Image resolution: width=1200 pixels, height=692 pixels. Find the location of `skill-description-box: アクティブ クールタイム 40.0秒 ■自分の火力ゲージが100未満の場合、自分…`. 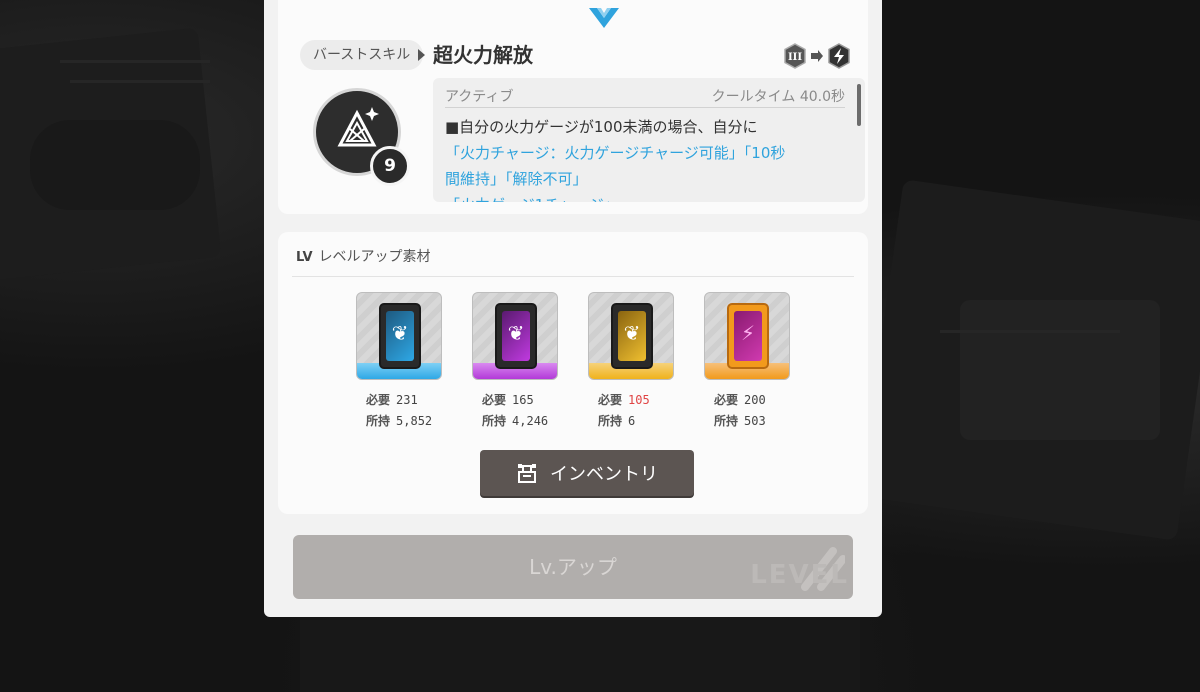

skill-description-box: アクティブ クールタイム 40.0秒 ■自分の火力ゲージが100未満の場合、自分… is located at coordinates (649, 140).